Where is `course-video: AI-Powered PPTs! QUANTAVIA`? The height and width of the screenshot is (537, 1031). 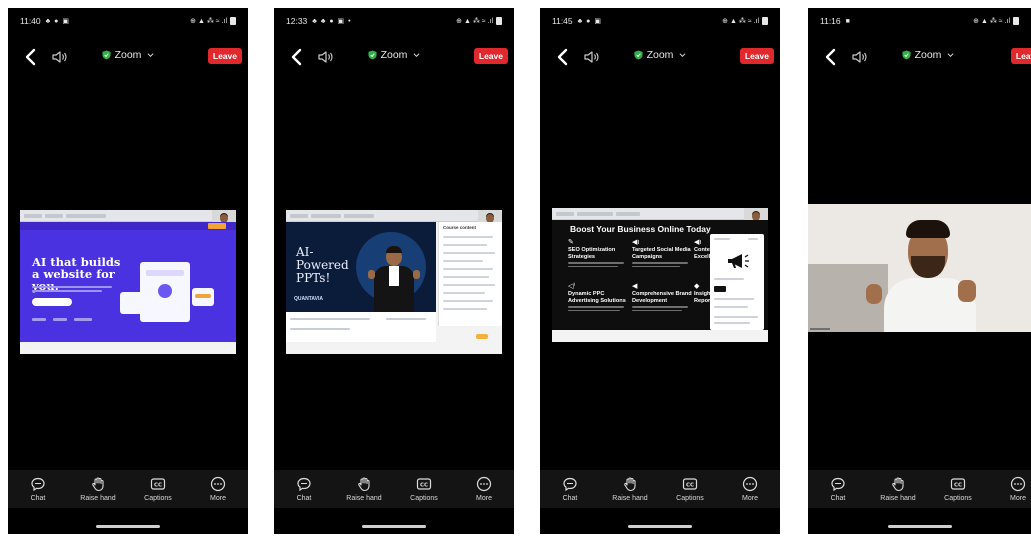 course-video: AI-Powered PPTs! QUANTAVIA is located at coordinates (361, 267).